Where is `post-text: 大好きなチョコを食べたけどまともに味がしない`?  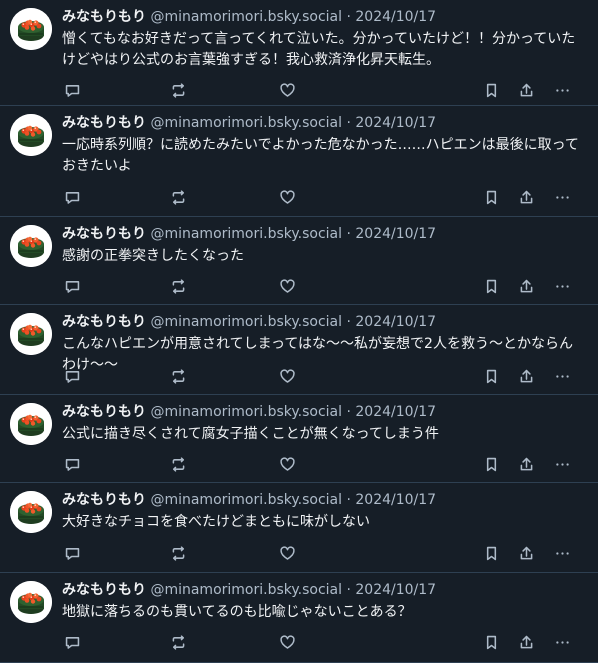 post-text: 大好きなチョコを食べたけどまともに味がしない is located at coordinates (216, 522).